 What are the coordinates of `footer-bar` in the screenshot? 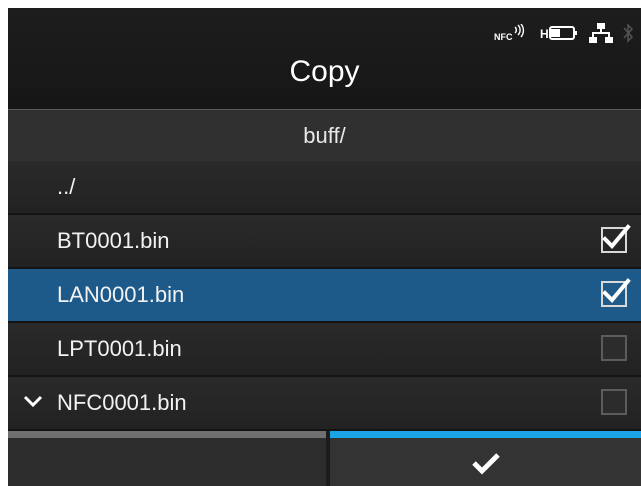 It's located at (324, 458).